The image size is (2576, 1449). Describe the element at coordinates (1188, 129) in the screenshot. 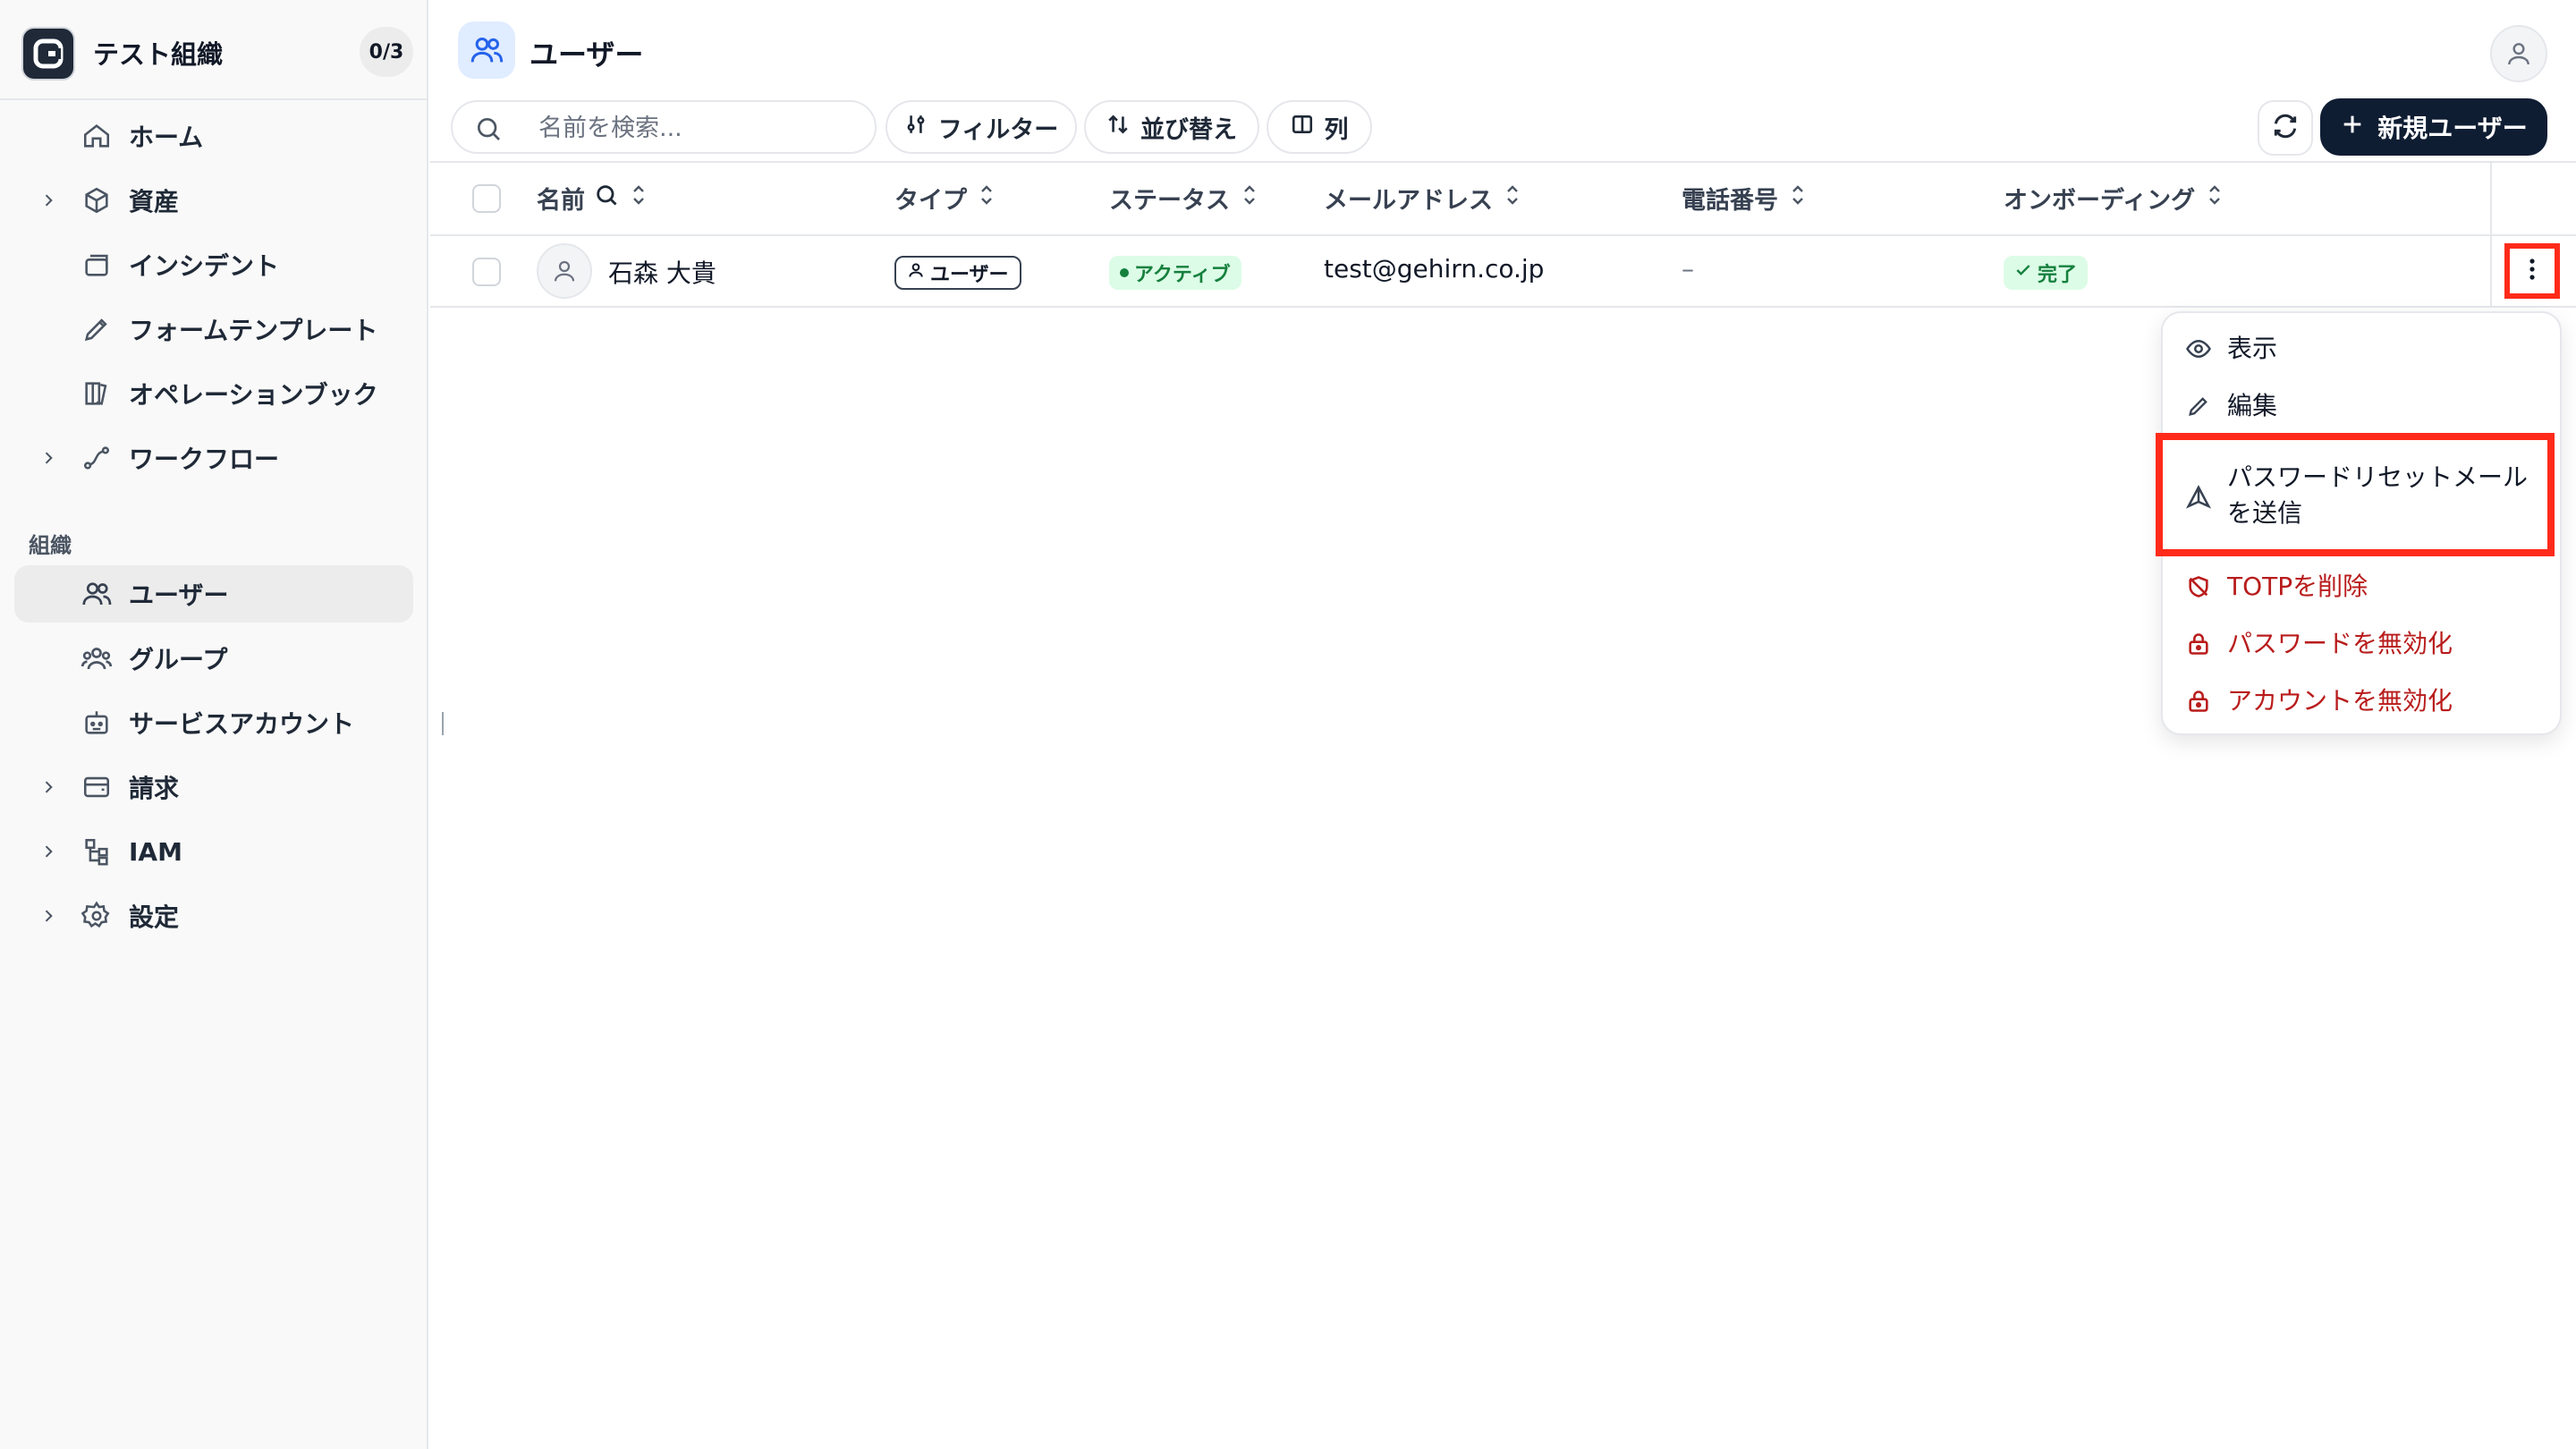

I see `sort-label: 並び替え` at that location.